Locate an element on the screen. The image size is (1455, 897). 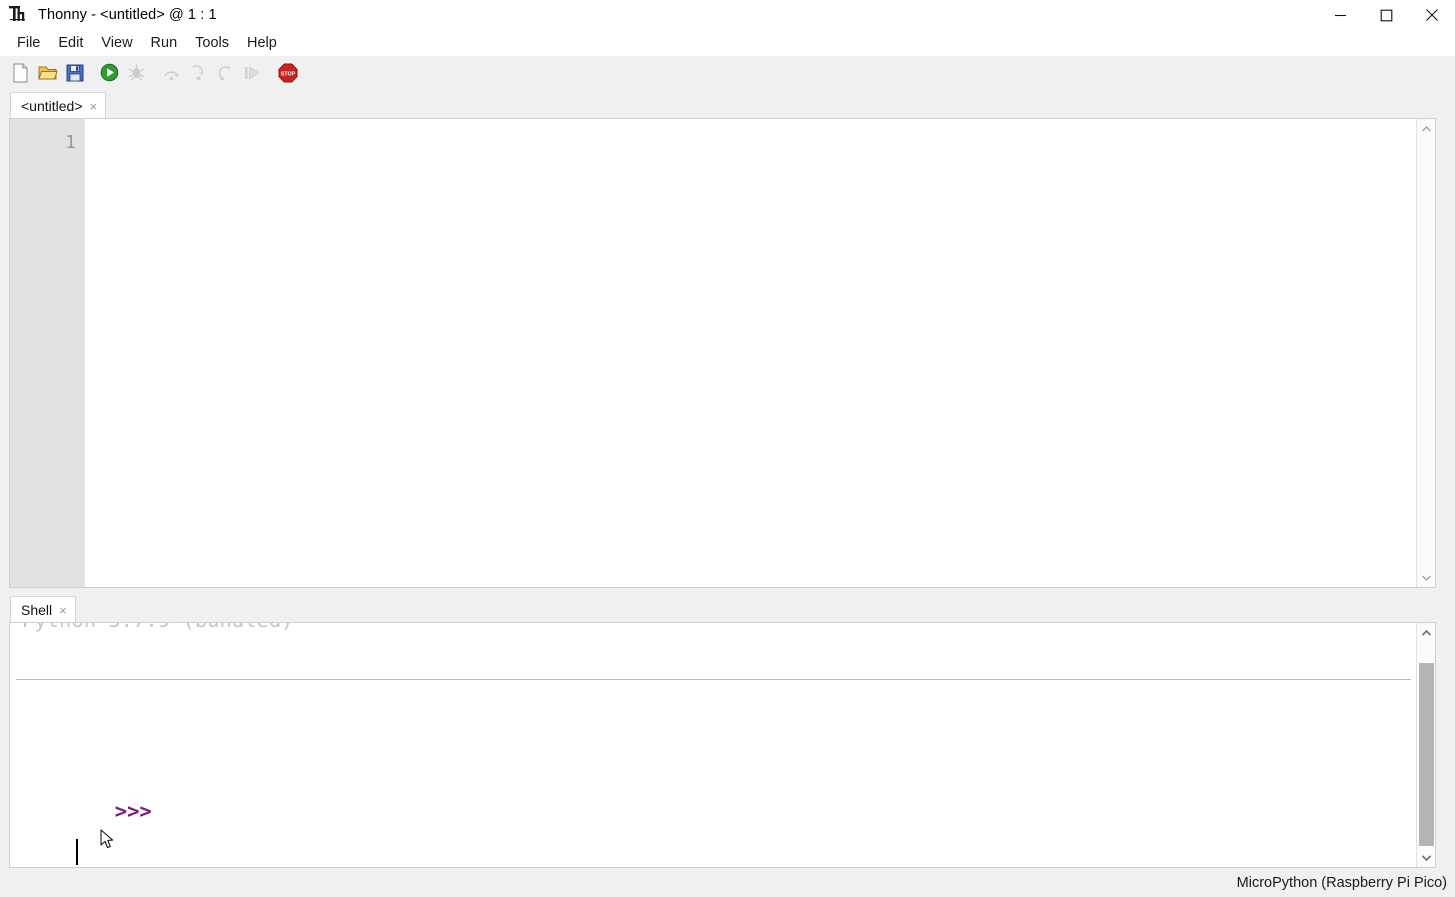
line-number-1: 1 is located at coordinates (70, 142).